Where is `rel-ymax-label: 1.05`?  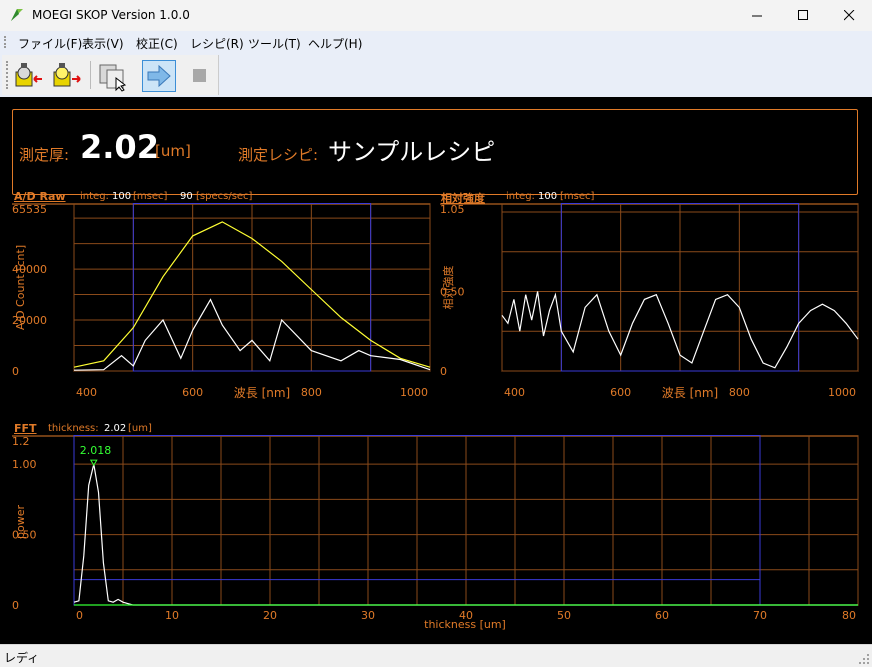 rel-ymax-label: 1.05 is located at coordinates (452, 209).